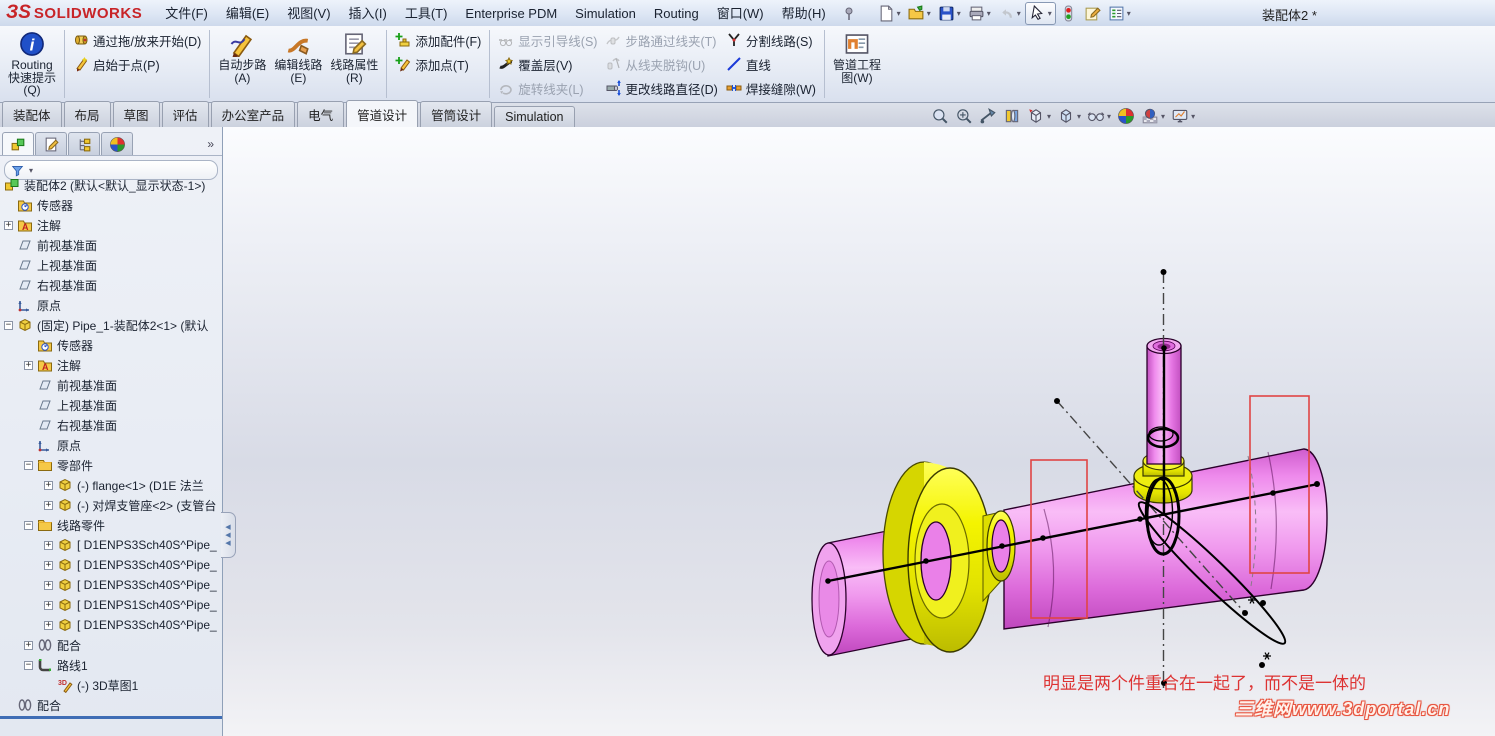 The height and width of the screenshot is (736, 1495). What do you see at coordinates (929, 13) in the screenshot?
I see `open-dropdown-caret: ▾` at bounding box center [929, 13].